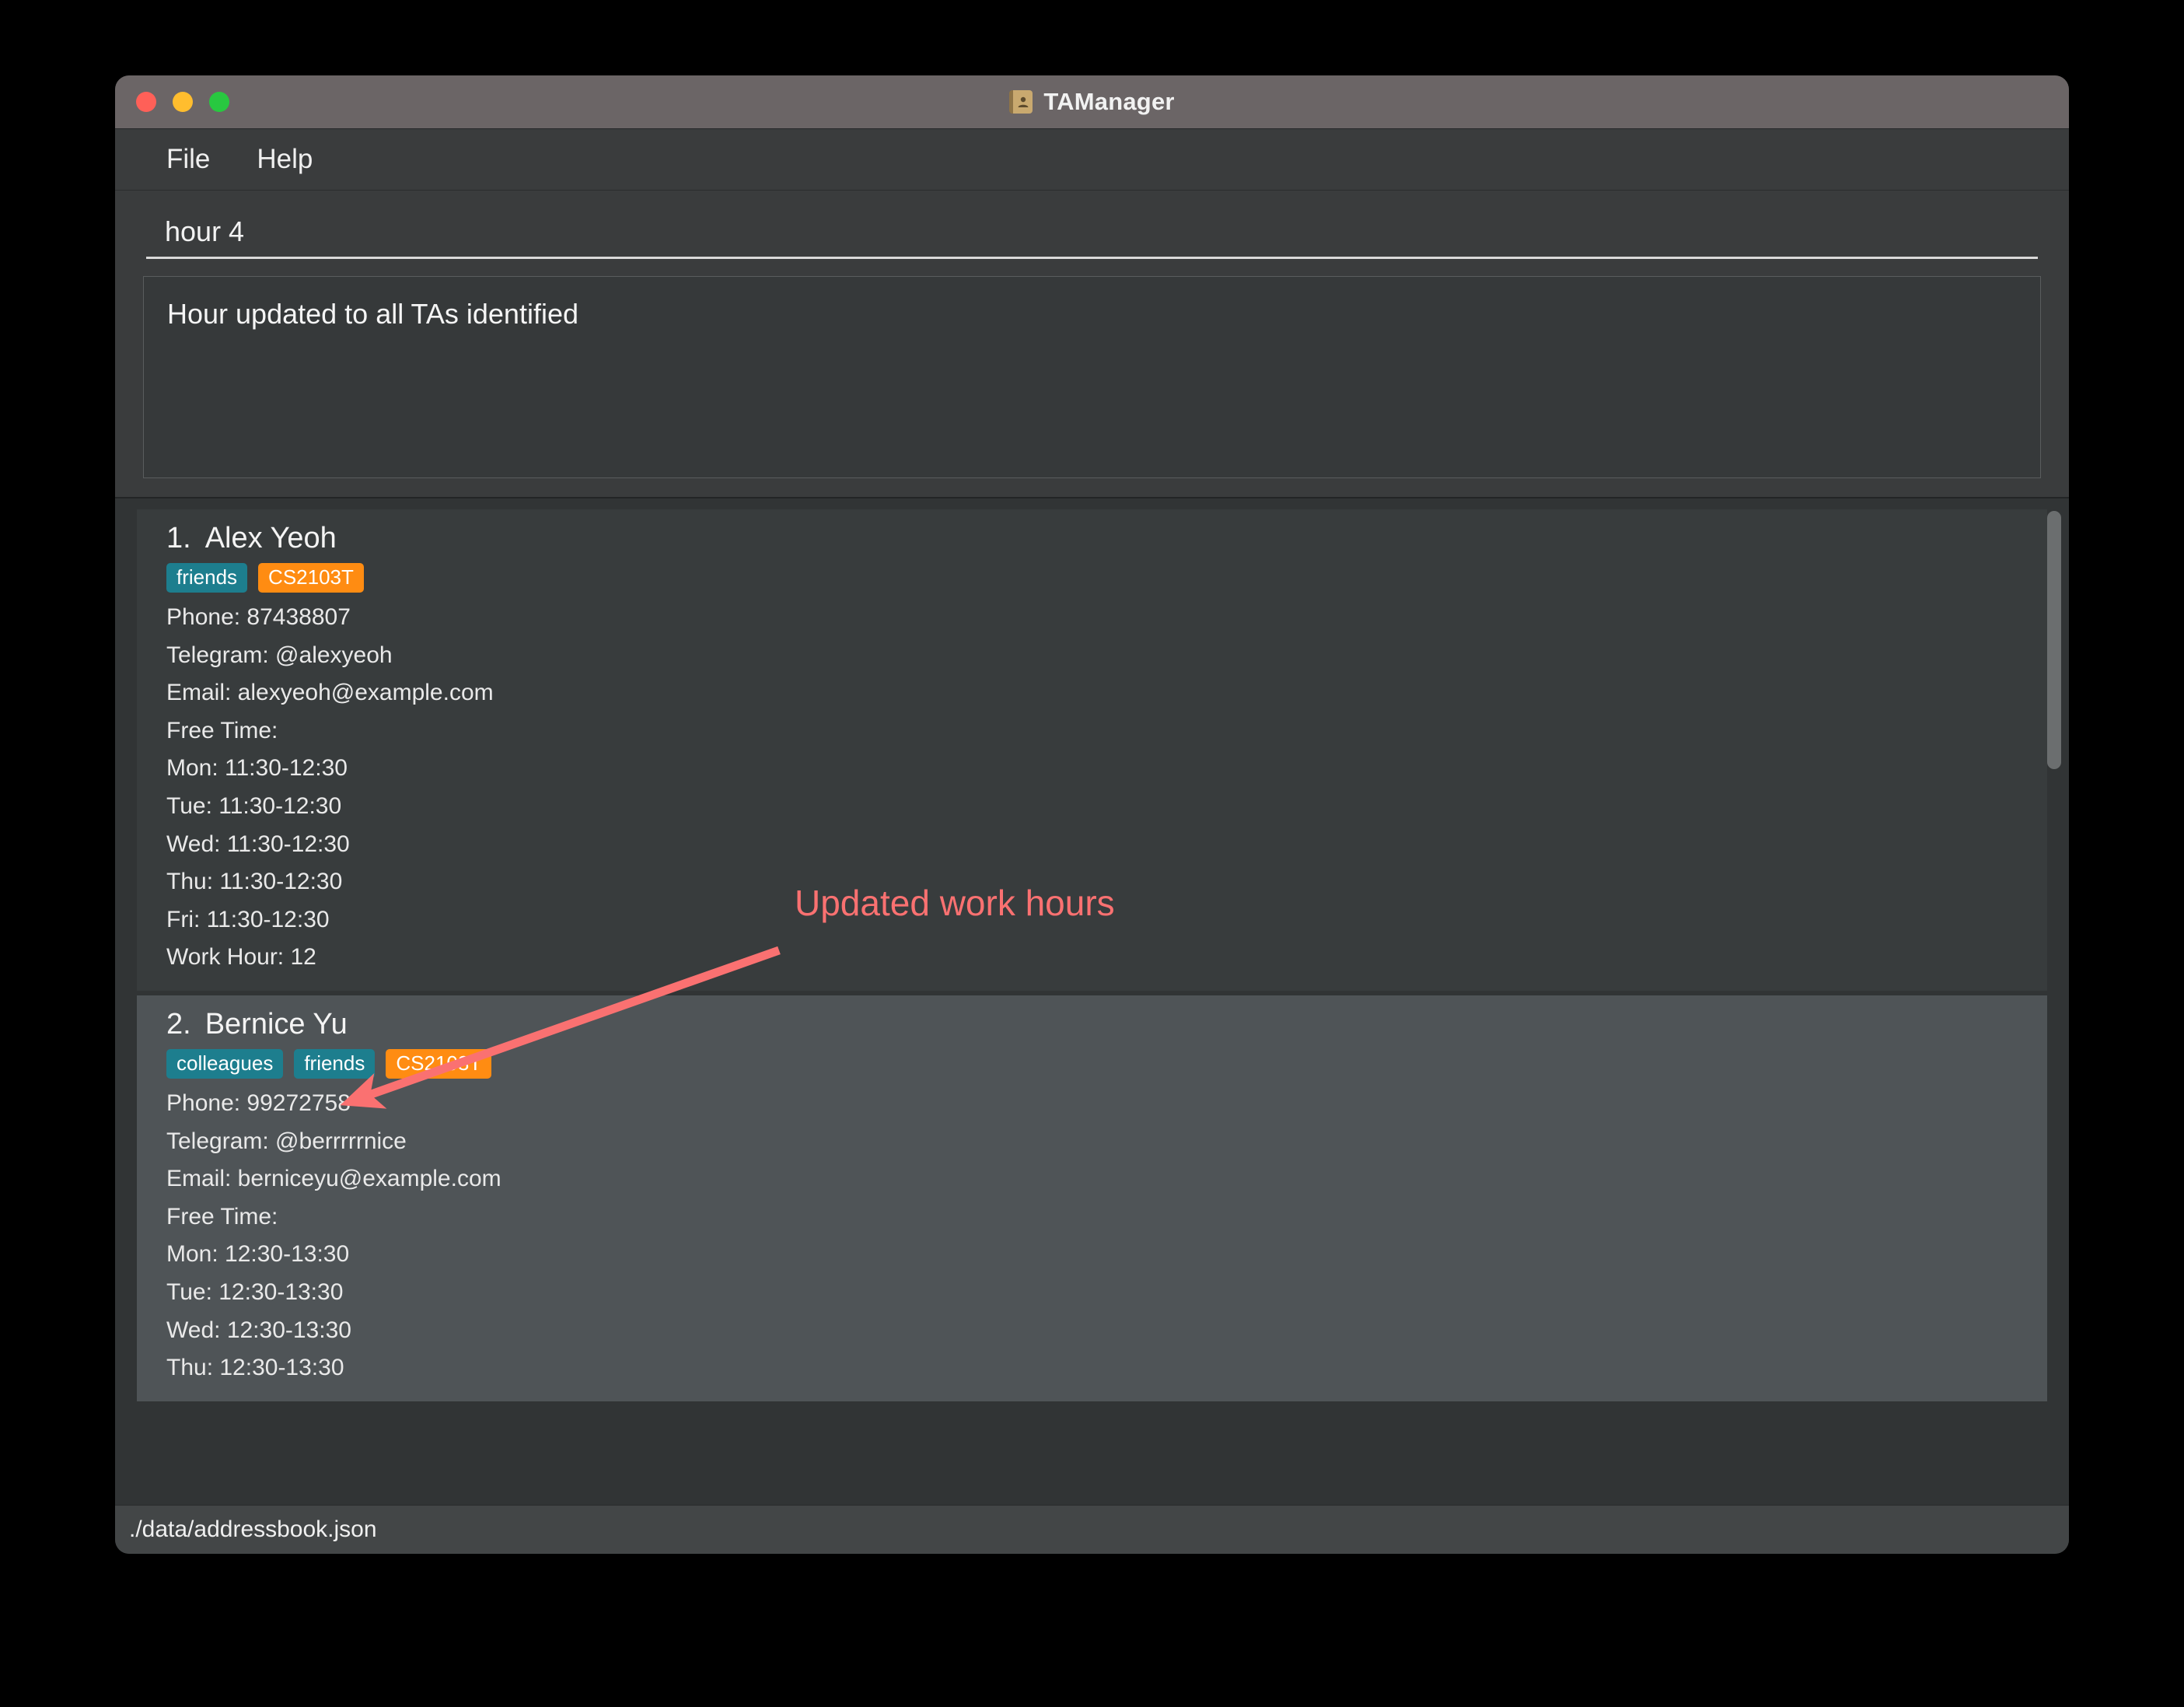 Image resolution: width=2184 pixels, height=1707 pixels. Describe the element at coordinates (1106, 578) in the screenshot. I see `person-tags: friends CS2103T` at that location.